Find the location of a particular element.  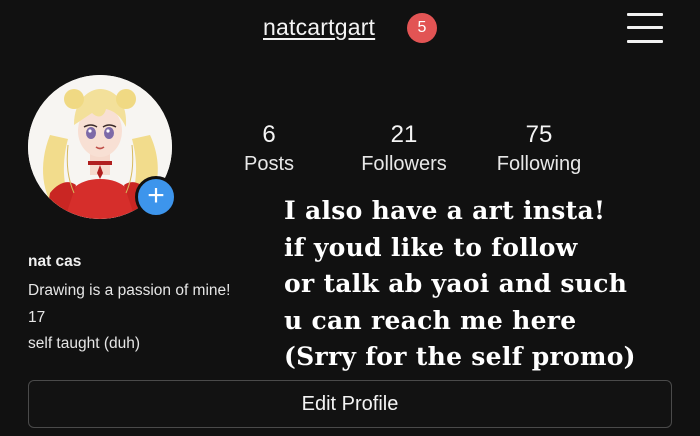

posts-label: Posts is located at coordinates (269, 164).